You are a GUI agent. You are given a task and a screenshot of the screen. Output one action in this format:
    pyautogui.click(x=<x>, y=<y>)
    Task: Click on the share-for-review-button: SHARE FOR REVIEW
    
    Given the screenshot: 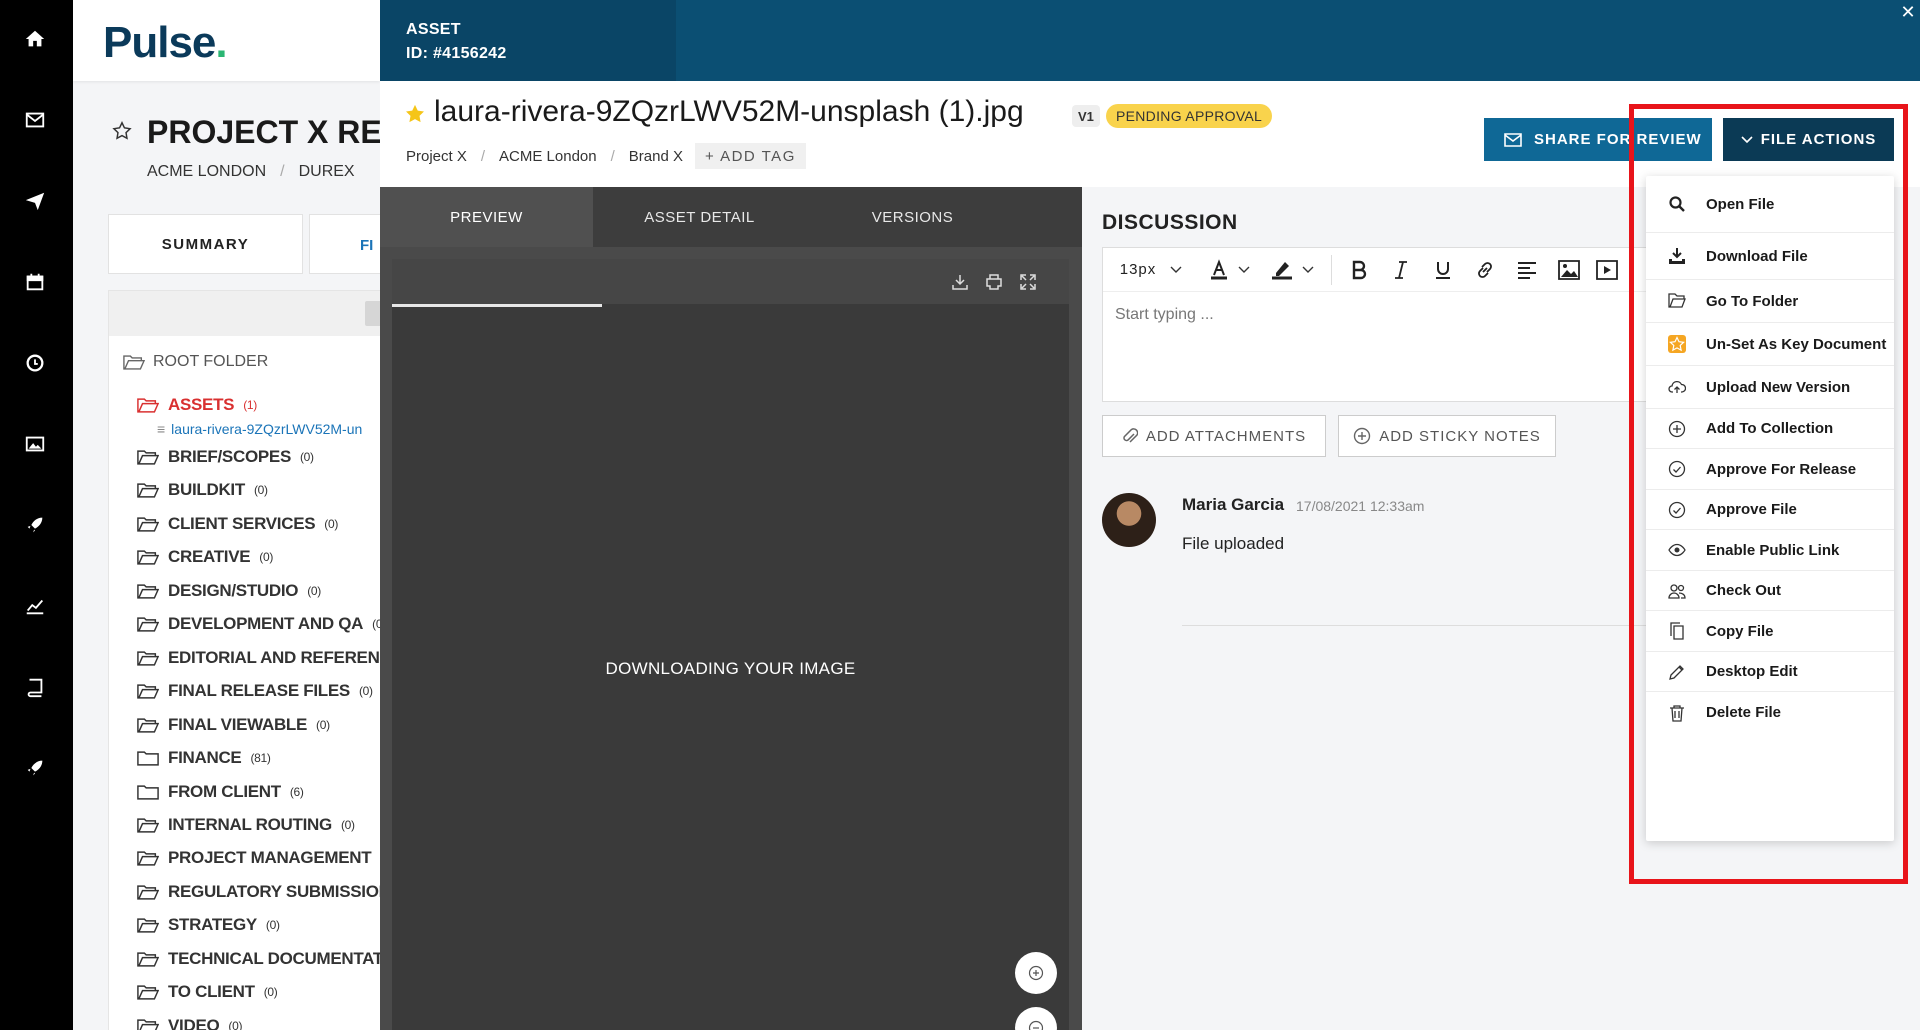 What is the action you would take?
    pyautogui.click(x=1598, y=139)
    